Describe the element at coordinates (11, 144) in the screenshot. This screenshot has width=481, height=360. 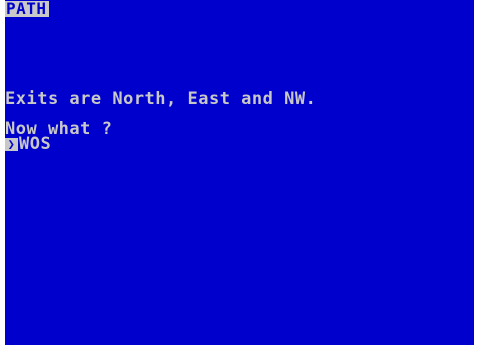
I see `cursor-arrow-icon: ❯` at that location.